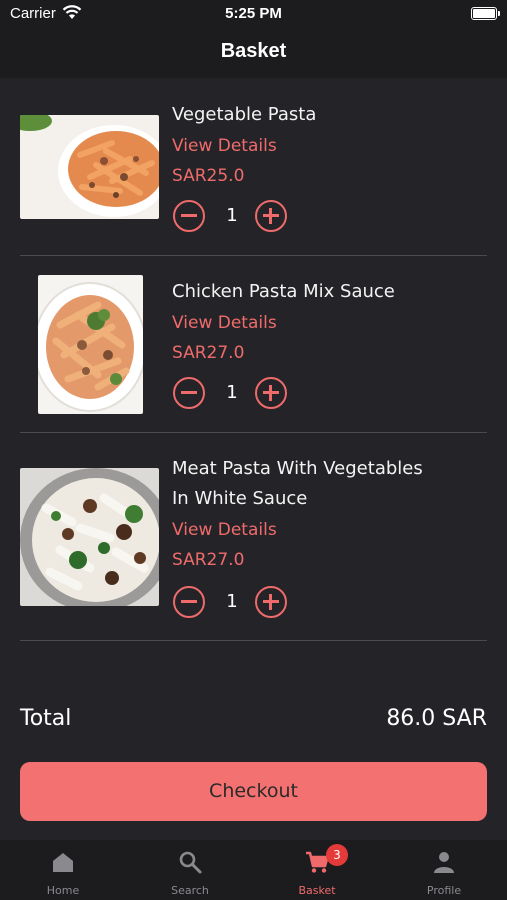  Describe the element at coordinates (283, 291) in the screenshot. I see `item-name: Chicken Pasta Mix Sauce` at that location.